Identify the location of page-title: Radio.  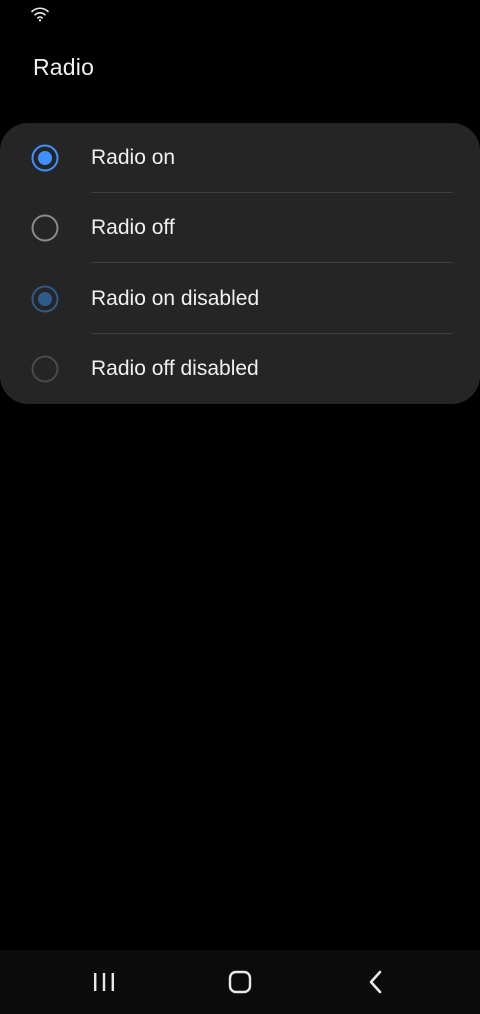
(64, 67).